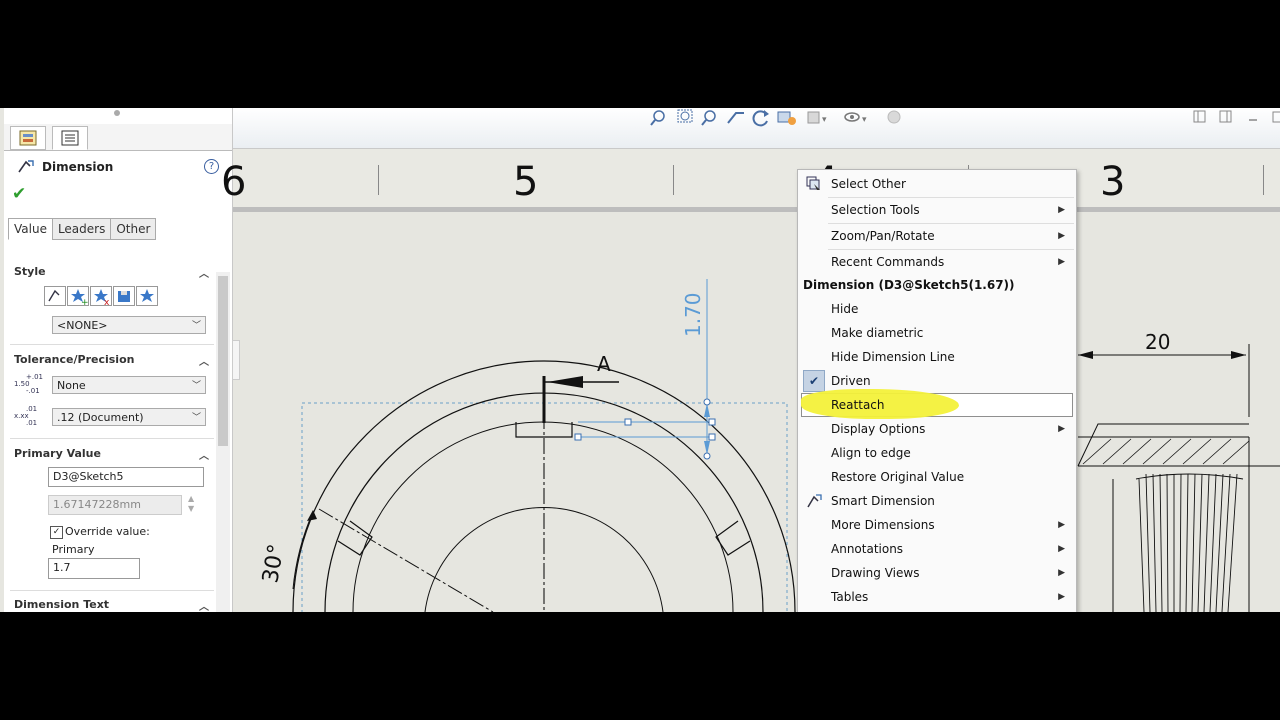  Describe the element at coordinates (124, 296) in the screenshot. I see `save-style-icon` at that location.